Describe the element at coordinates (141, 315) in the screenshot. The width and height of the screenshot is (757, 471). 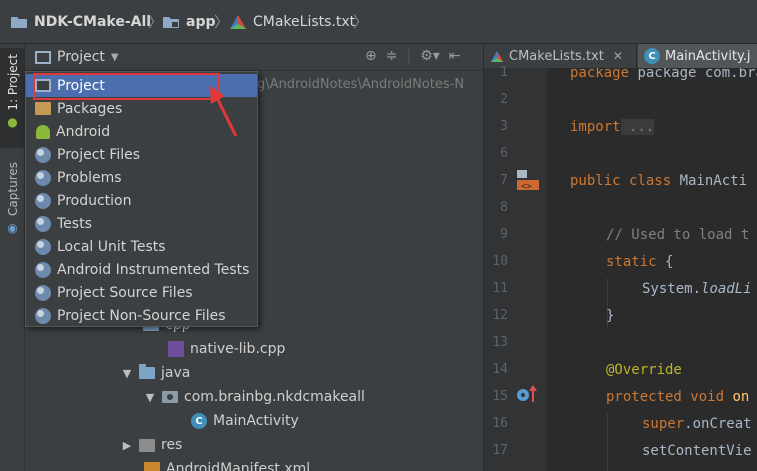
I see `menu-item-project-non-source-files: Project Non-Source Files` at that location.